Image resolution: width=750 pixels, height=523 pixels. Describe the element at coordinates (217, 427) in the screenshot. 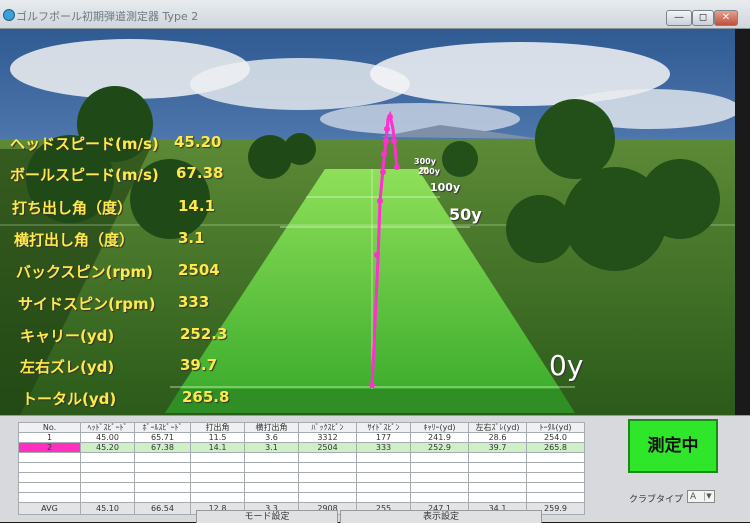

I see `column-header: 打出角` at that location.